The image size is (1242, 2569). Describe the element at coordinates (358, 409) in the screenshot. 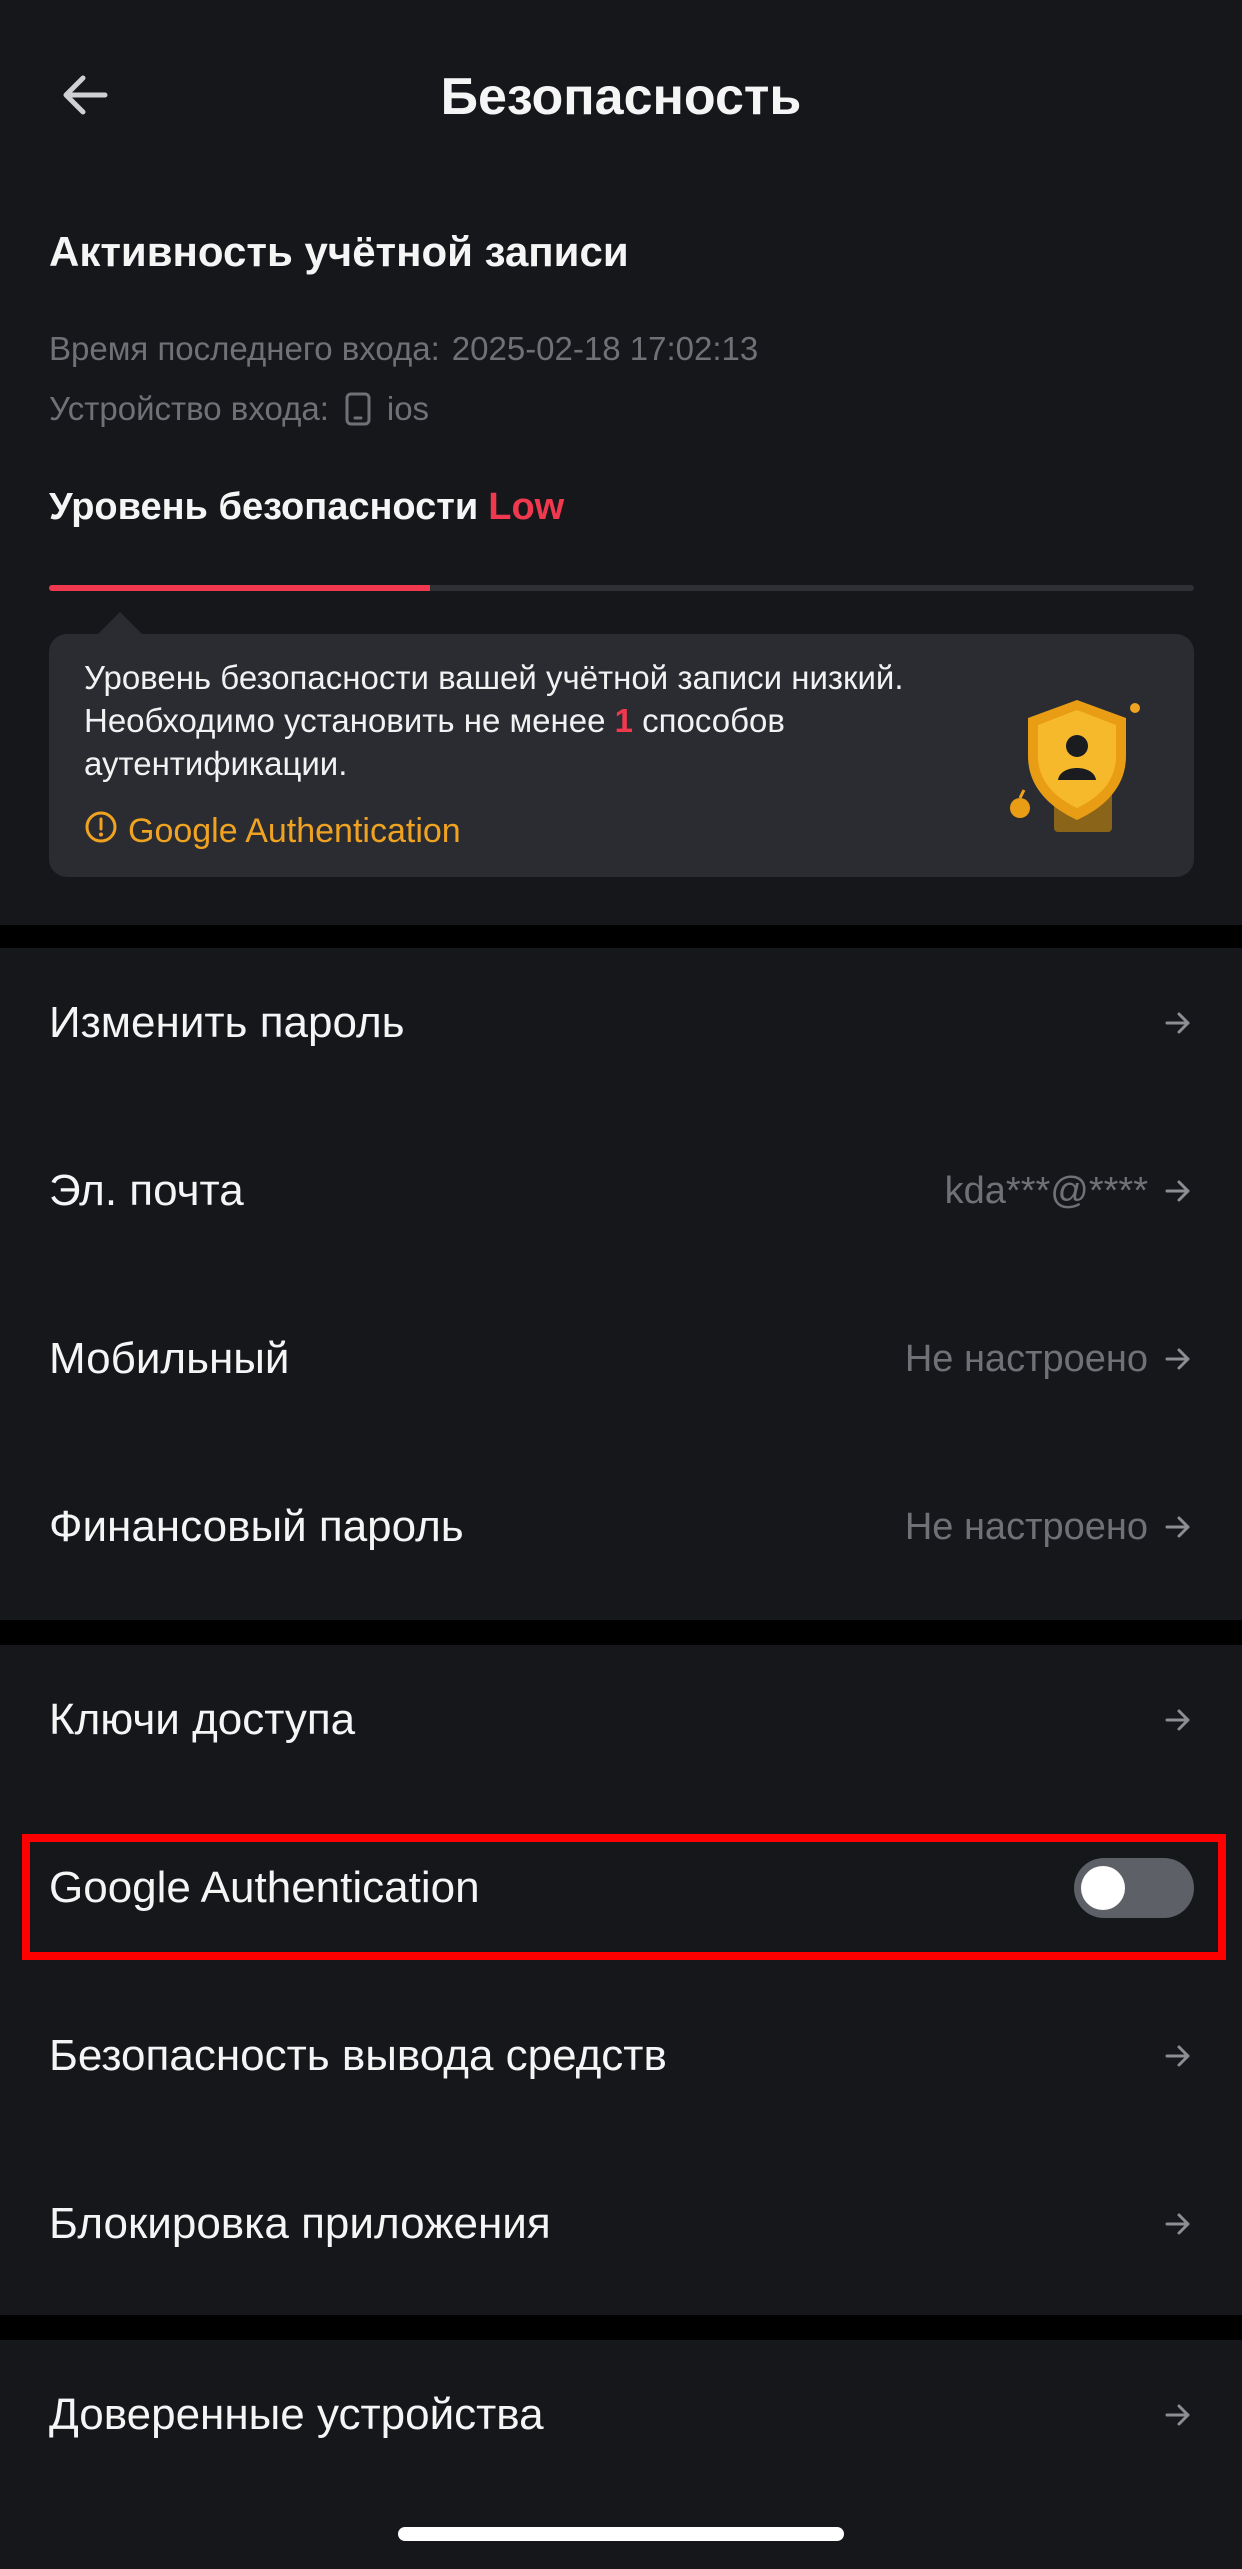

I see `phone-icon` at that location.